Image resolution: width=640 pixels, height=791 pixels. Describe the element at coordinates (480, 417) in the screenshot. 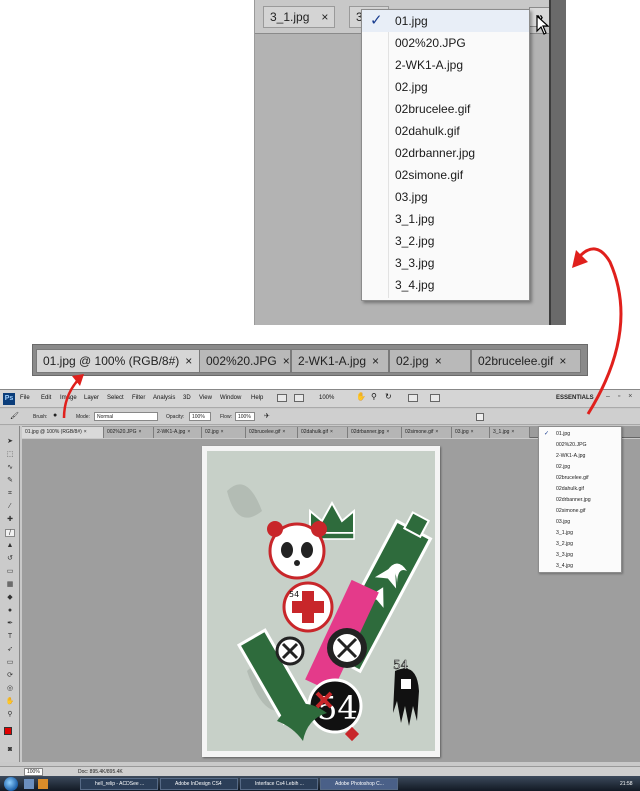

I see `brush-panel-icon` at that location.